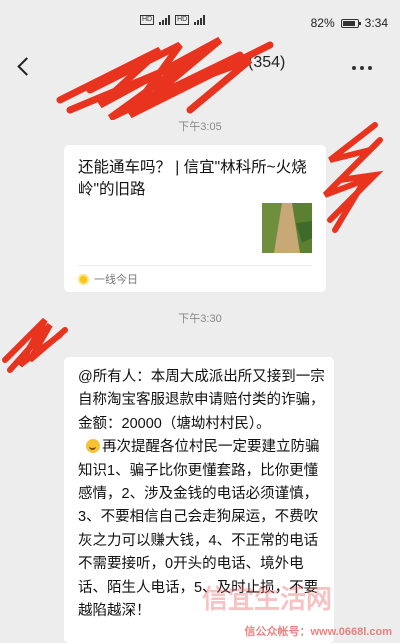 This screenshot has width=400, height=643. I want to click on signal-icon, so click(165, 20).